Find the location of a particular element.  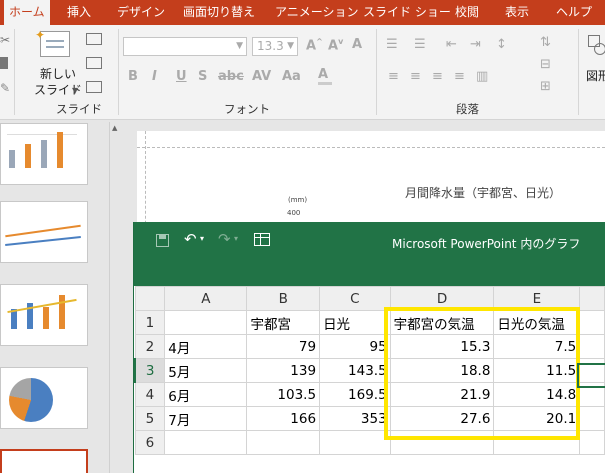

align-left-icon: ≡ is located at coordinates (393, 76).